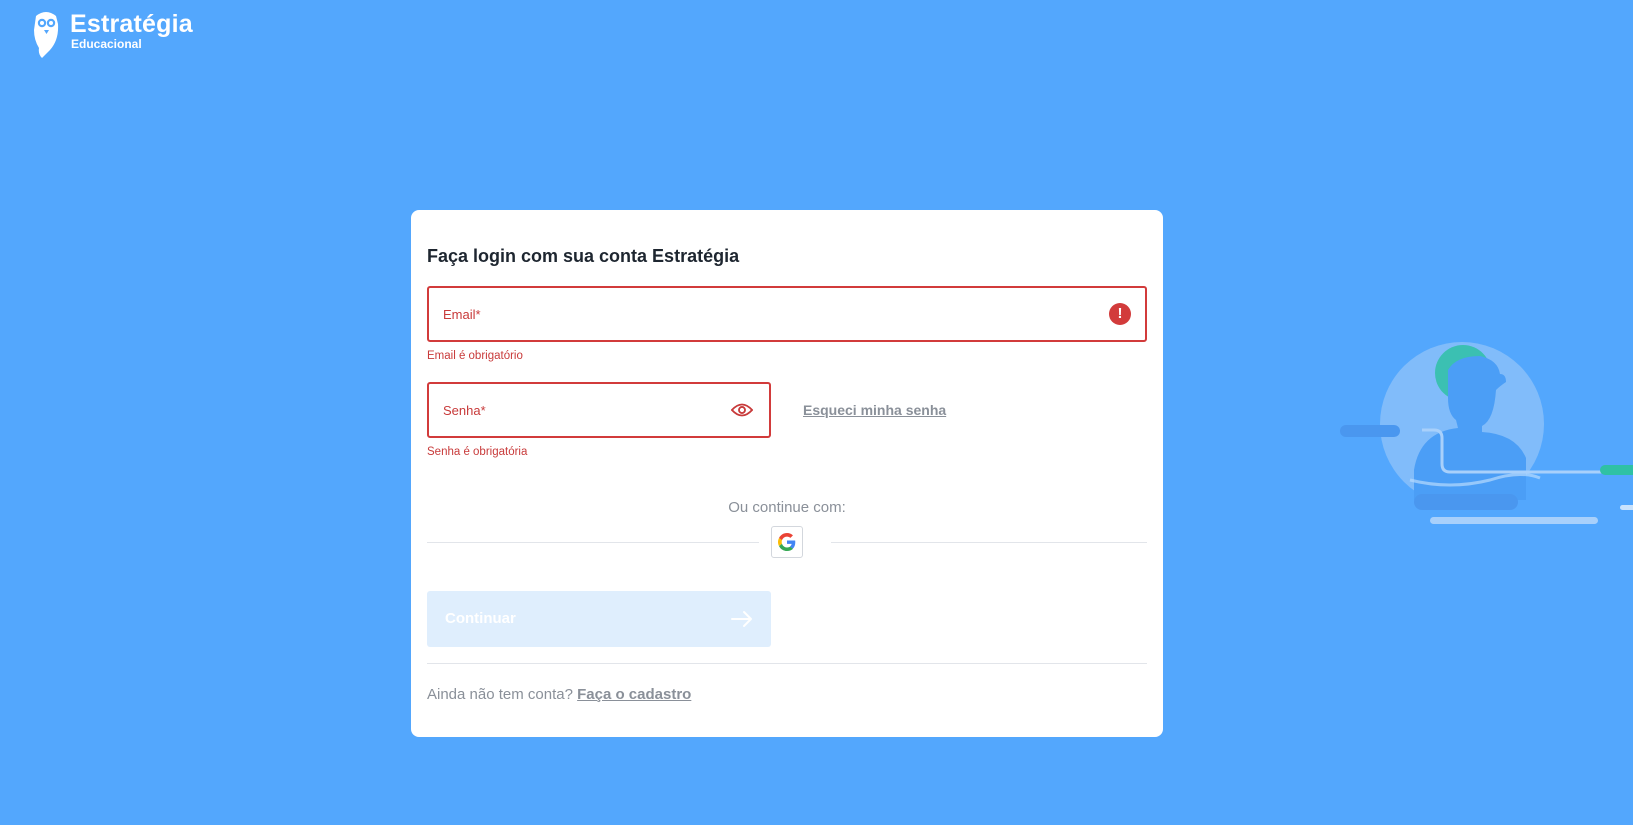 Image resolution: width=1633 pixels, height=825 pixels. I want to click on password-input, so click(581, 410).